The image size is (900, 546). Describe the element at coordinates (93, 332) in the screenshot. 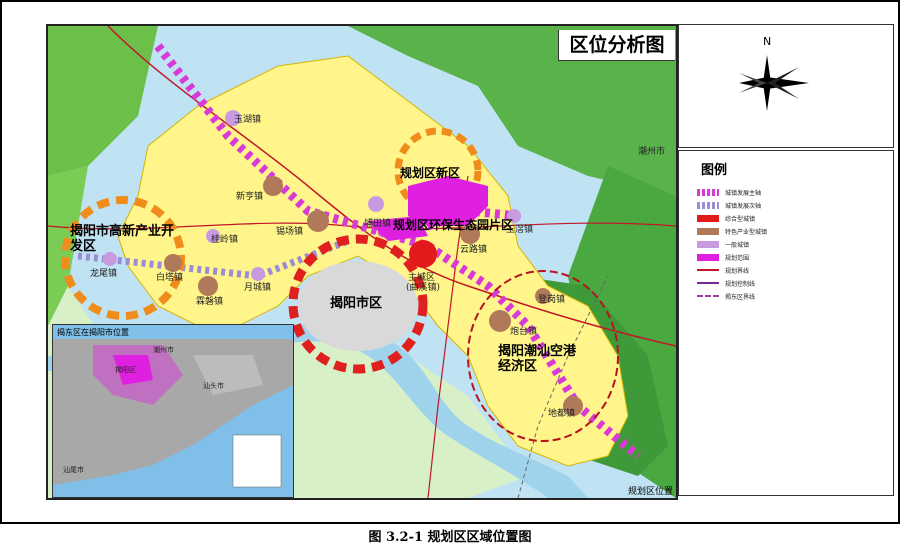

I see `inset-title: 揭东区在揭阳市位置` at that location.